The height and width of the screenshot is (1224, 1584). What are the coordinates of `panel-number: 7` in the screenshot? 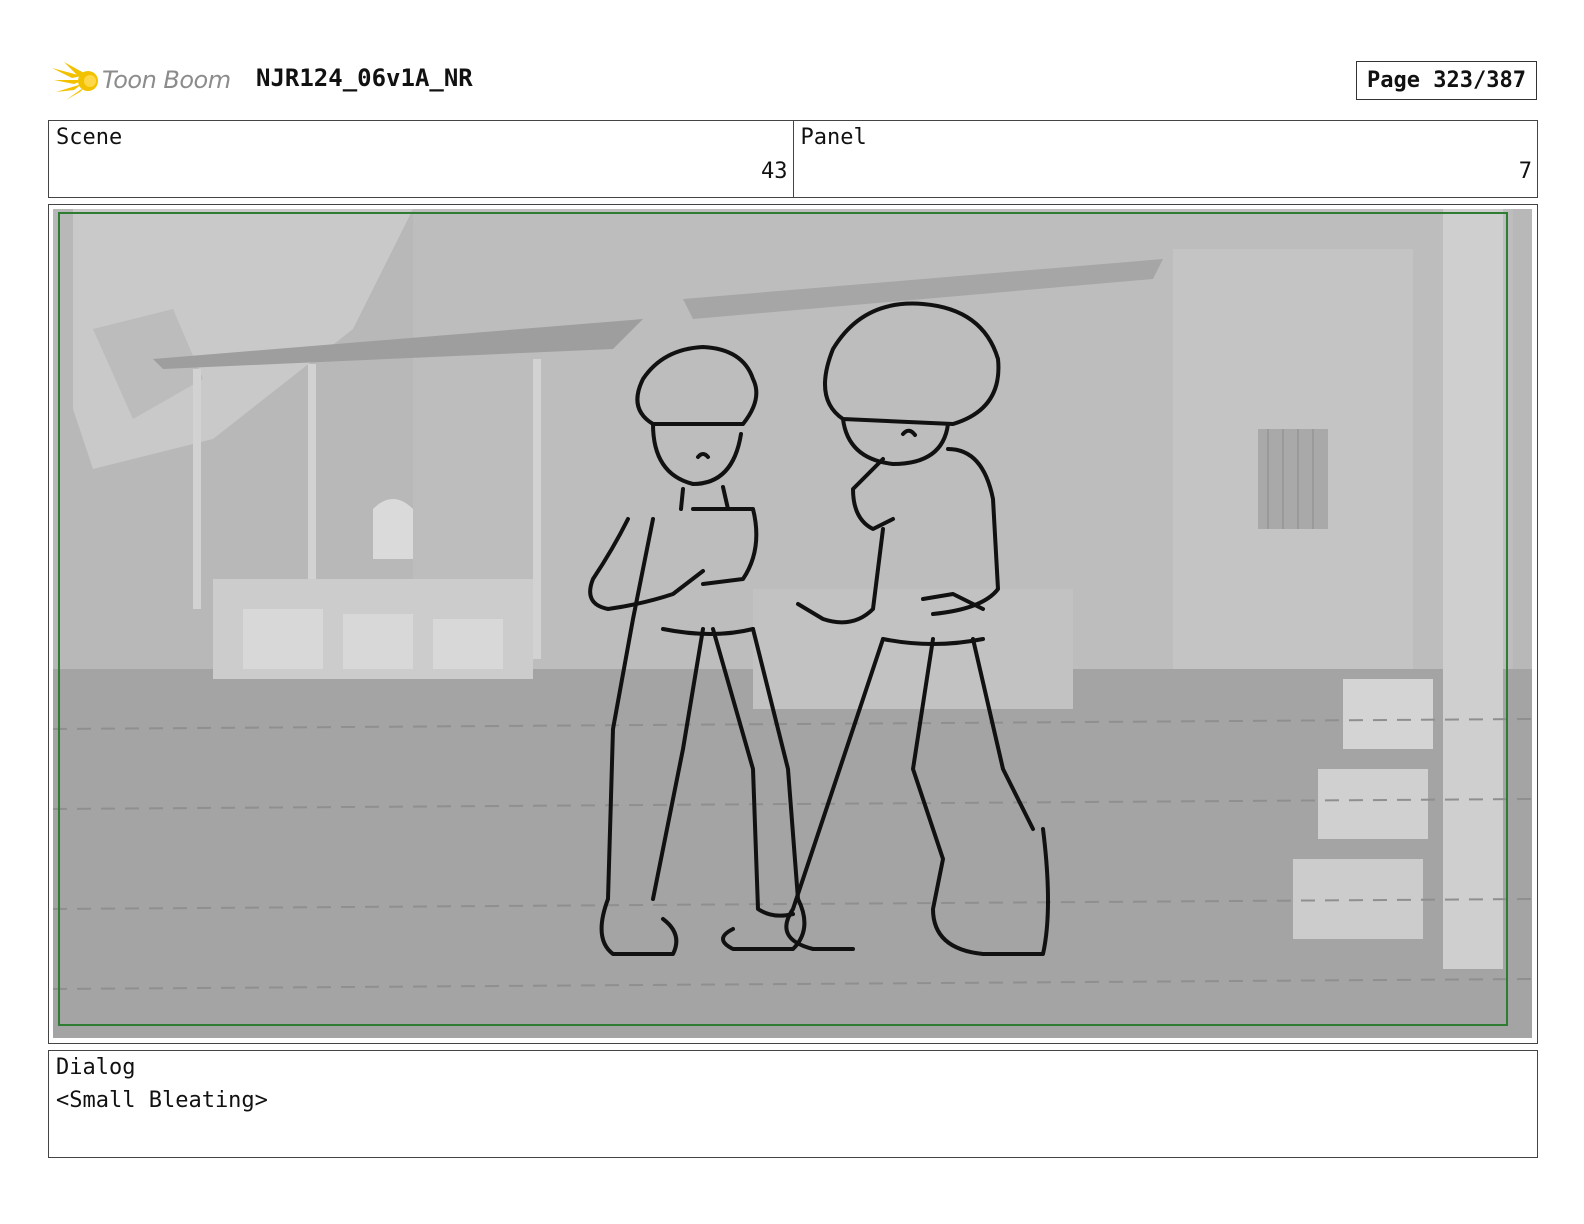 It's located at (1525, 171).